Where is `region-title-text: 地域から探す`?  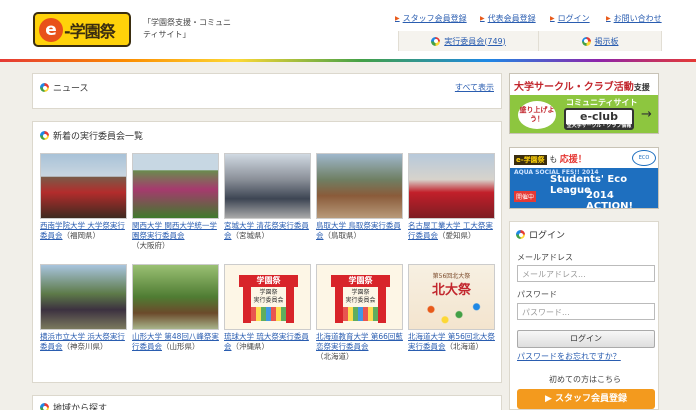 region-title-text: 地域から探す is located at coordinates (80, 407).